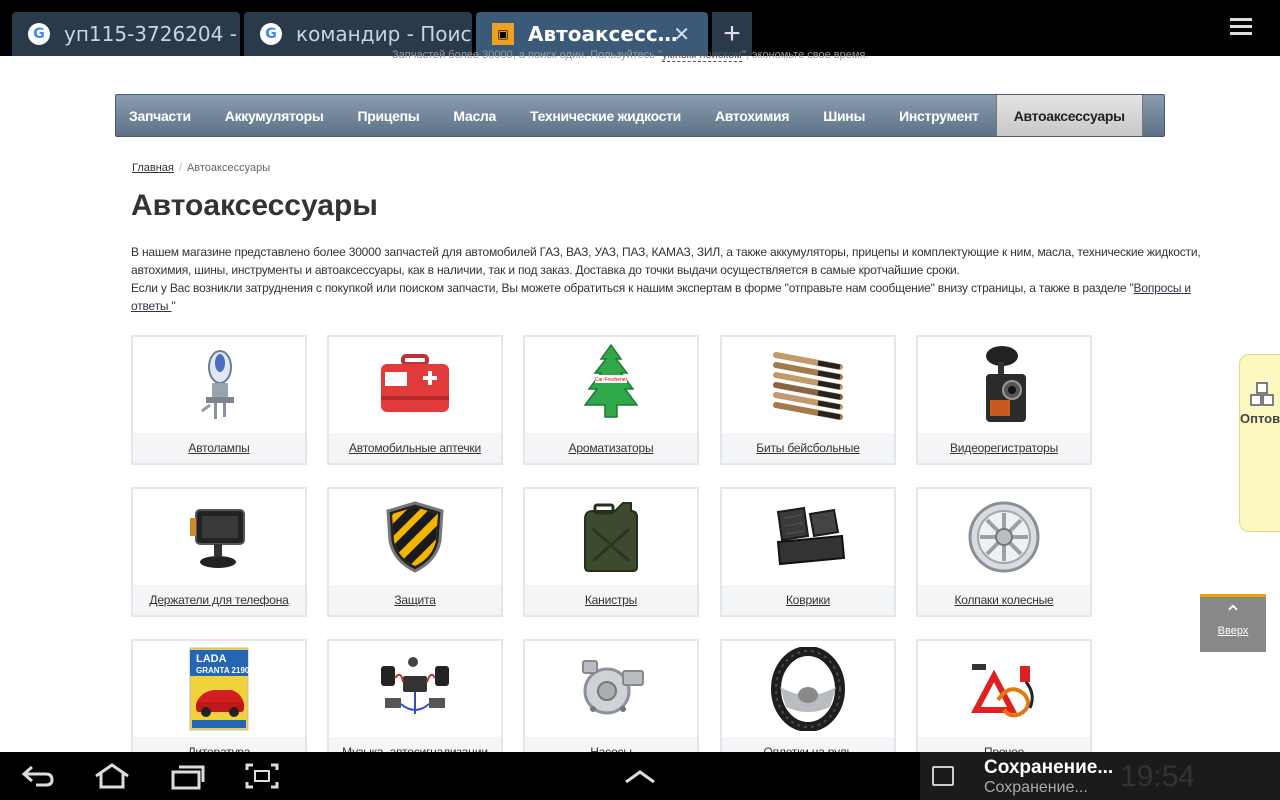 Image resolution: width=1280 pixels, height=800 pixels. What do you see at coordinates (808, 448) in the screenshot?
I see `category-link: Биты бейсбольные` at bounding box center [808, 448].